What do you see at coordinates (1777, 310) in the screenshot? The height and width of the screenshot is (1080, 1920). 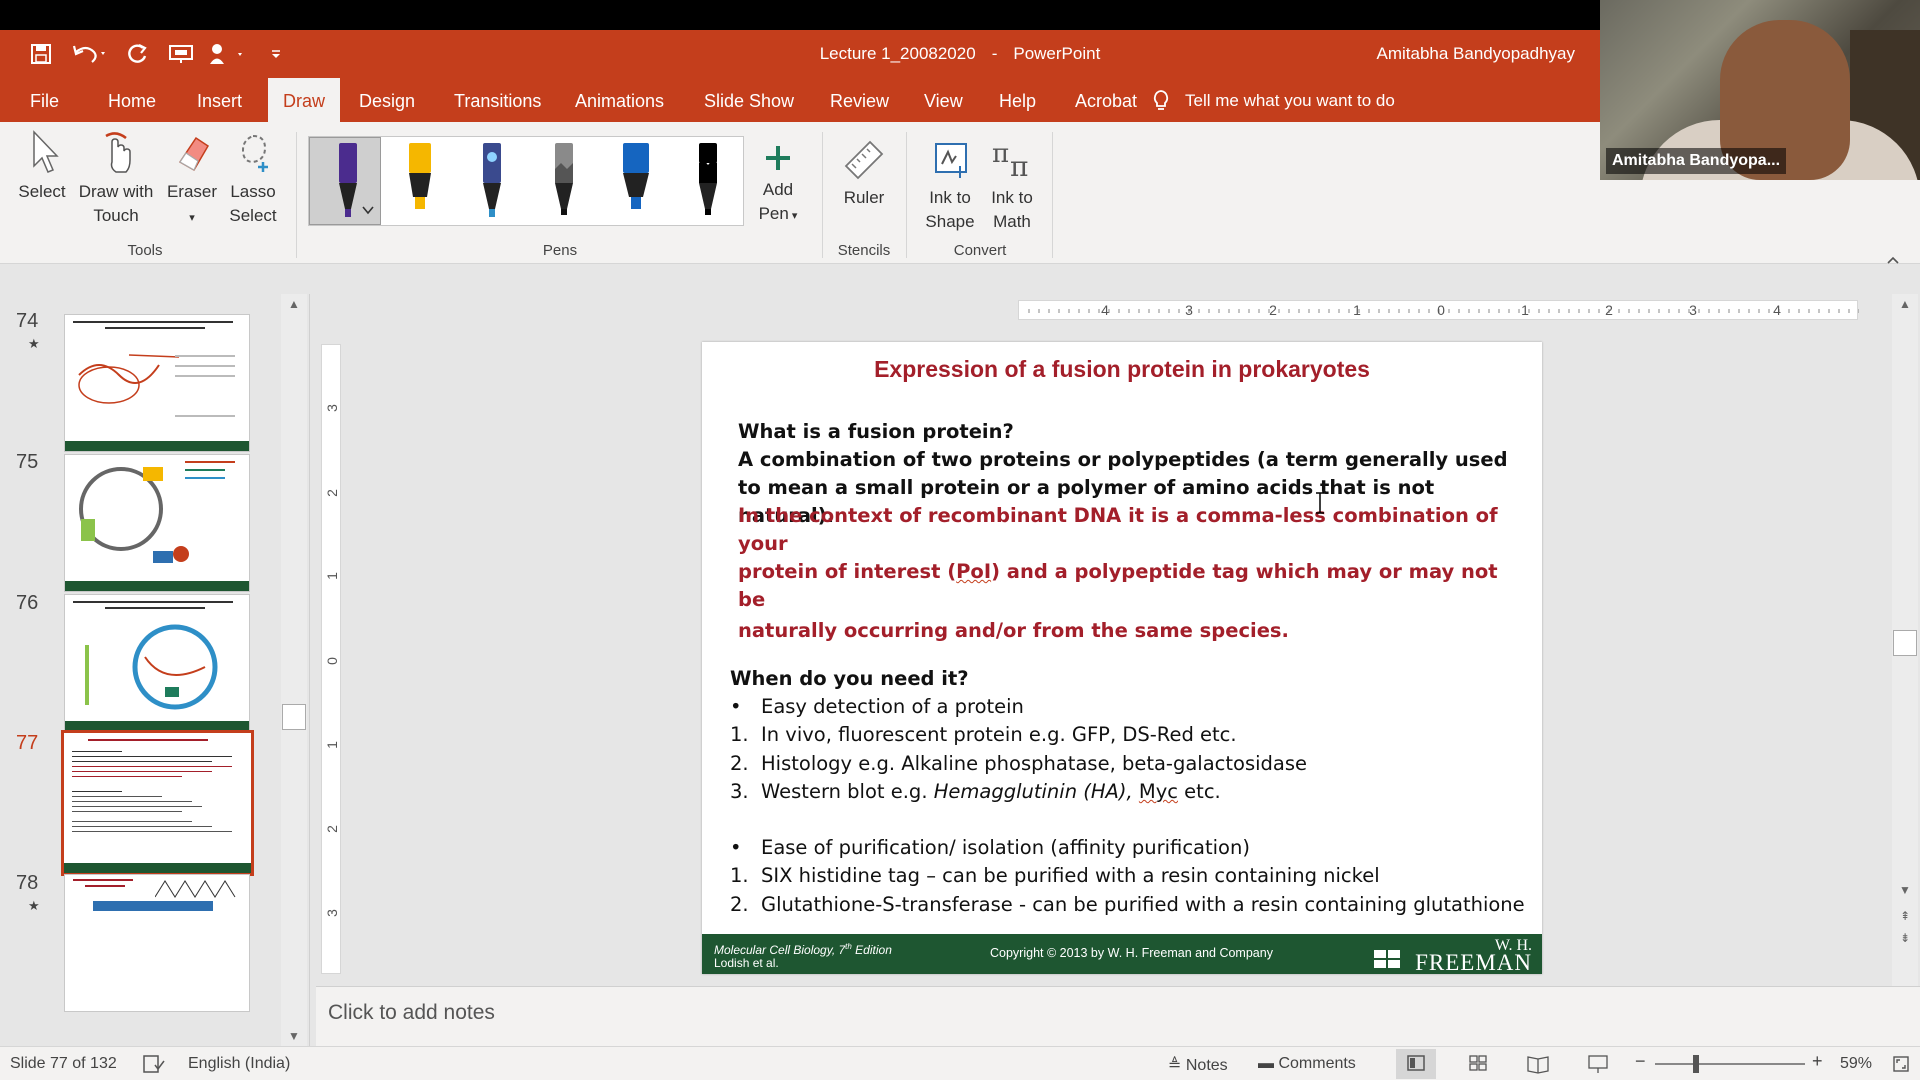 I see `ruler-number: 4` at bounding box center [1777, 310].